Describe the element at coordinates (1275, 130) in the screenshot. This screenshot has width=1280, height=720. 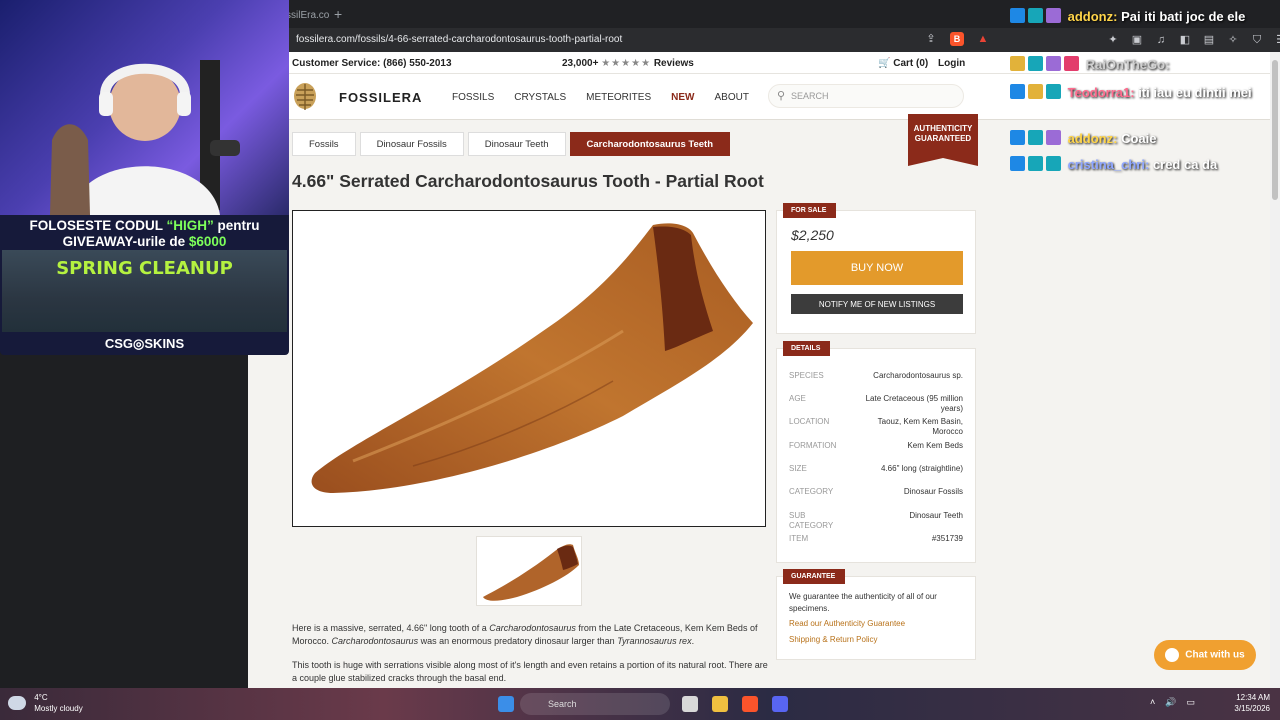
I see `scrollbar-thumb` at that location.